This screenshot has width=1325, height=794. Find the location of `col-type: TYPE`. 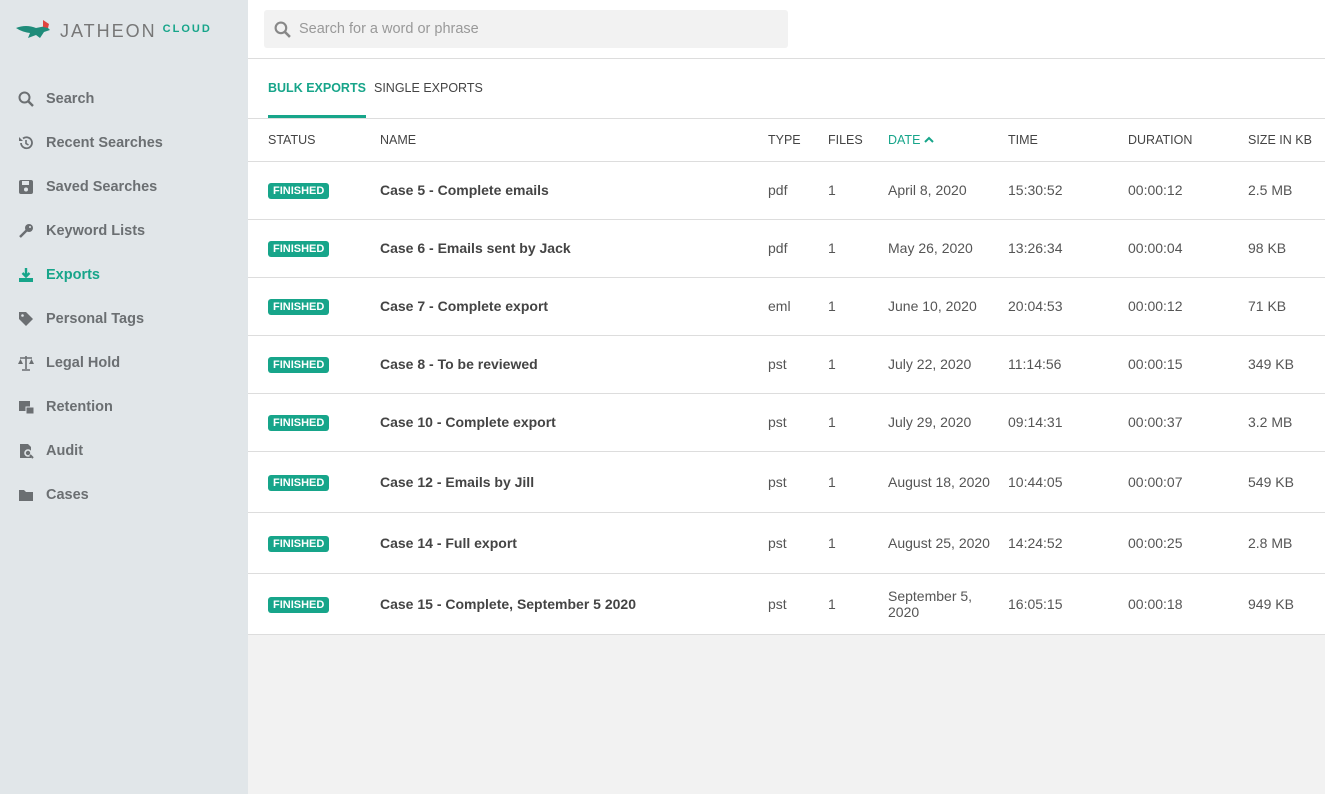

col-type: TYPE is located at coordinates (798, 140).